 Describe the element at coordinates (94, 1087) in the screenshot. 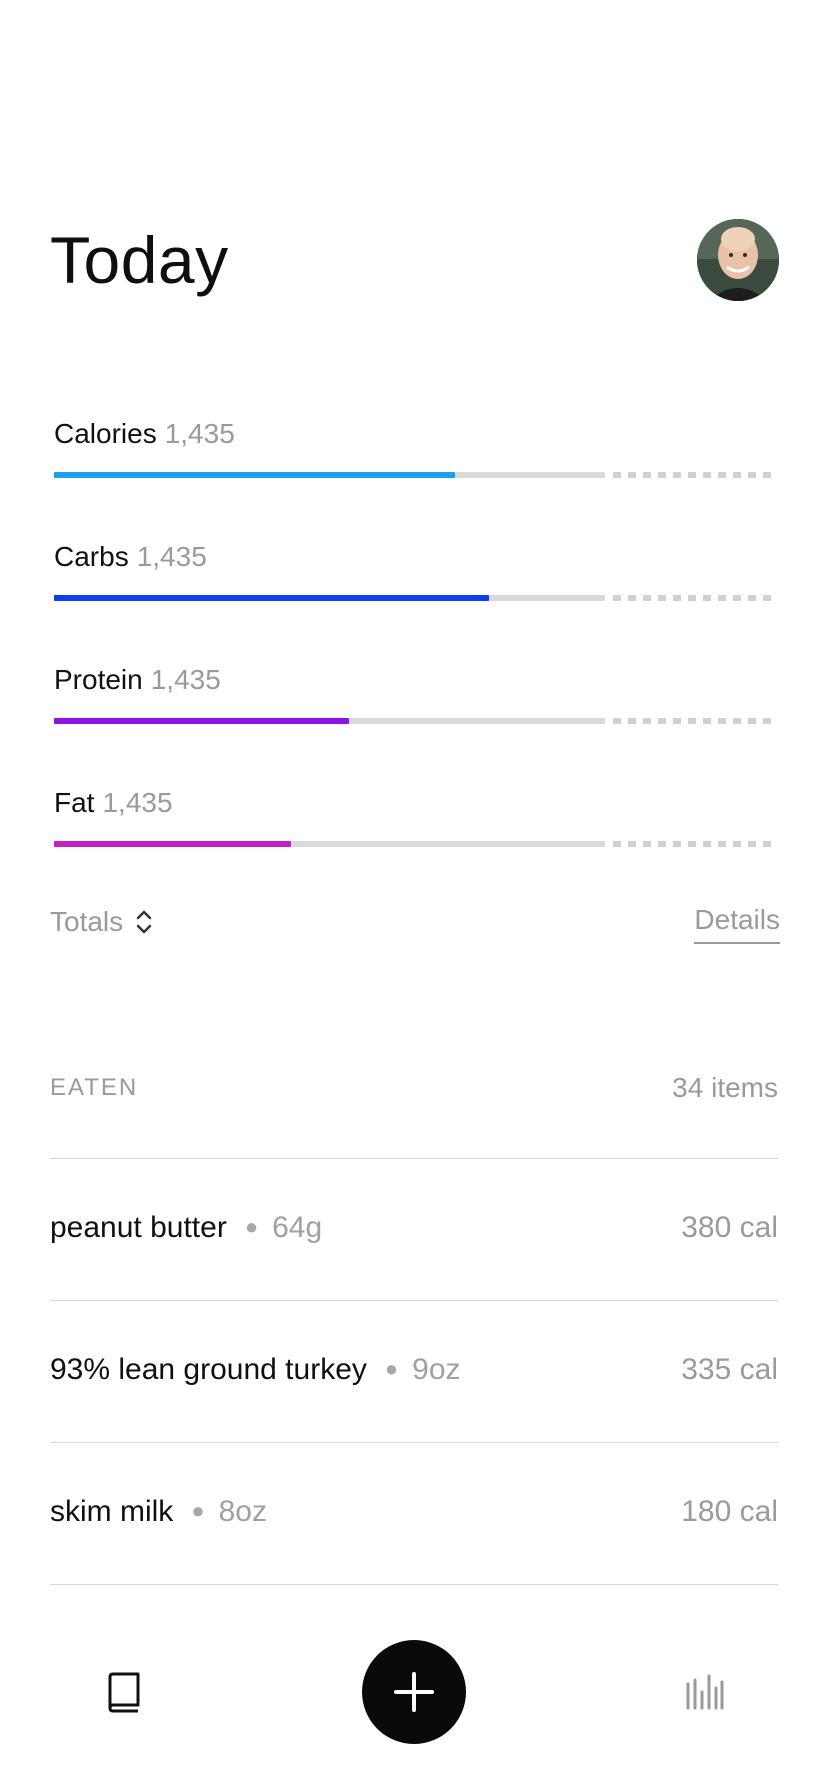

I see `eaten-heading: EATEN` at that location.